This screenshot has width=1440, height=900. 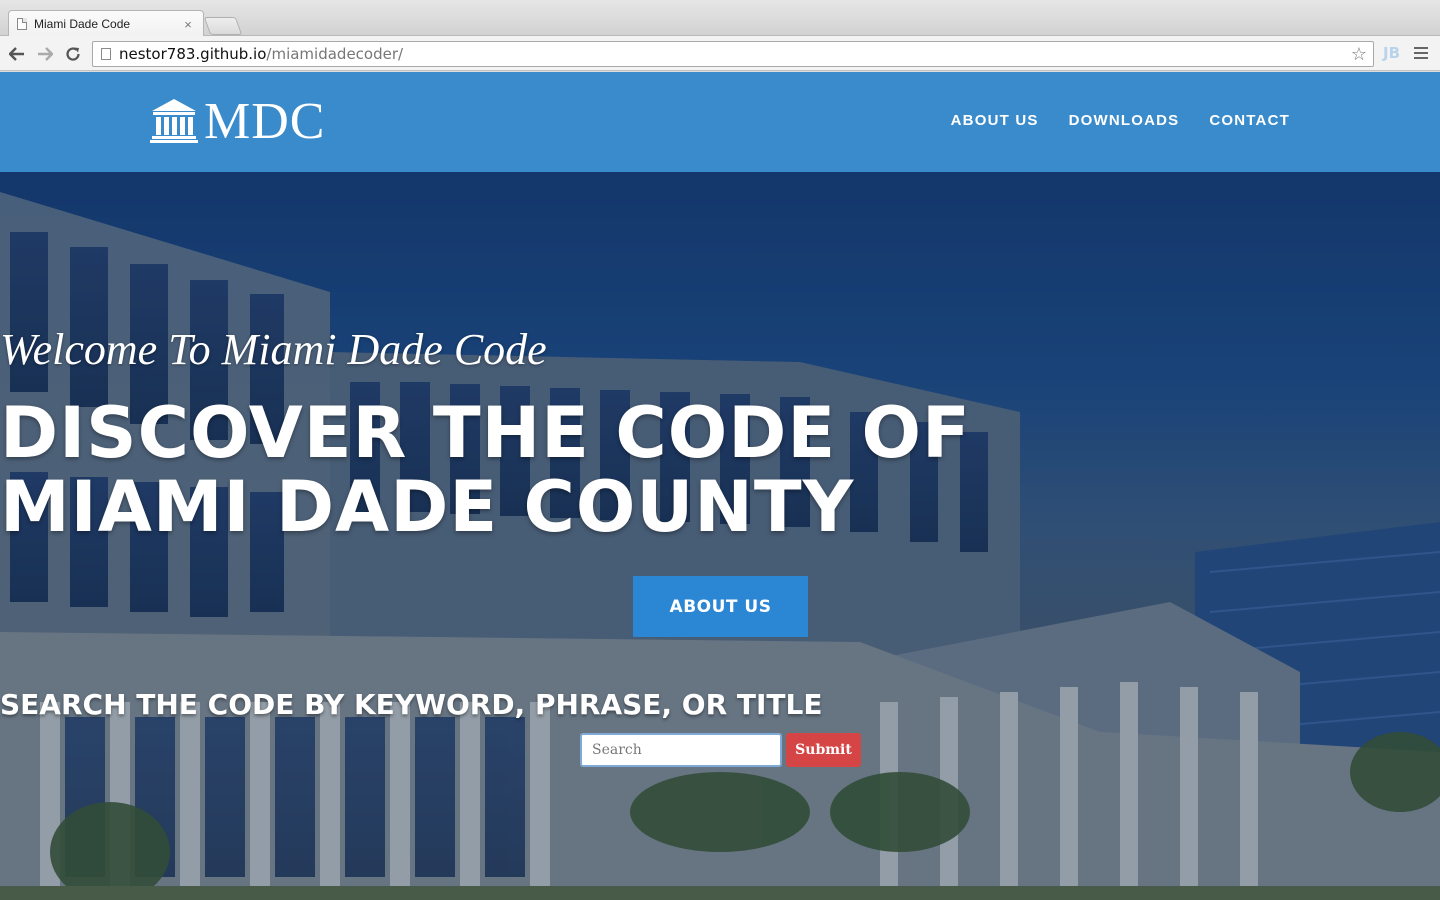 What do you see at coordinates (485, 433) in the screenshot?
I see `headline-line-1: DISCOVER THE CODE OF` at bounding box center [485, 433].